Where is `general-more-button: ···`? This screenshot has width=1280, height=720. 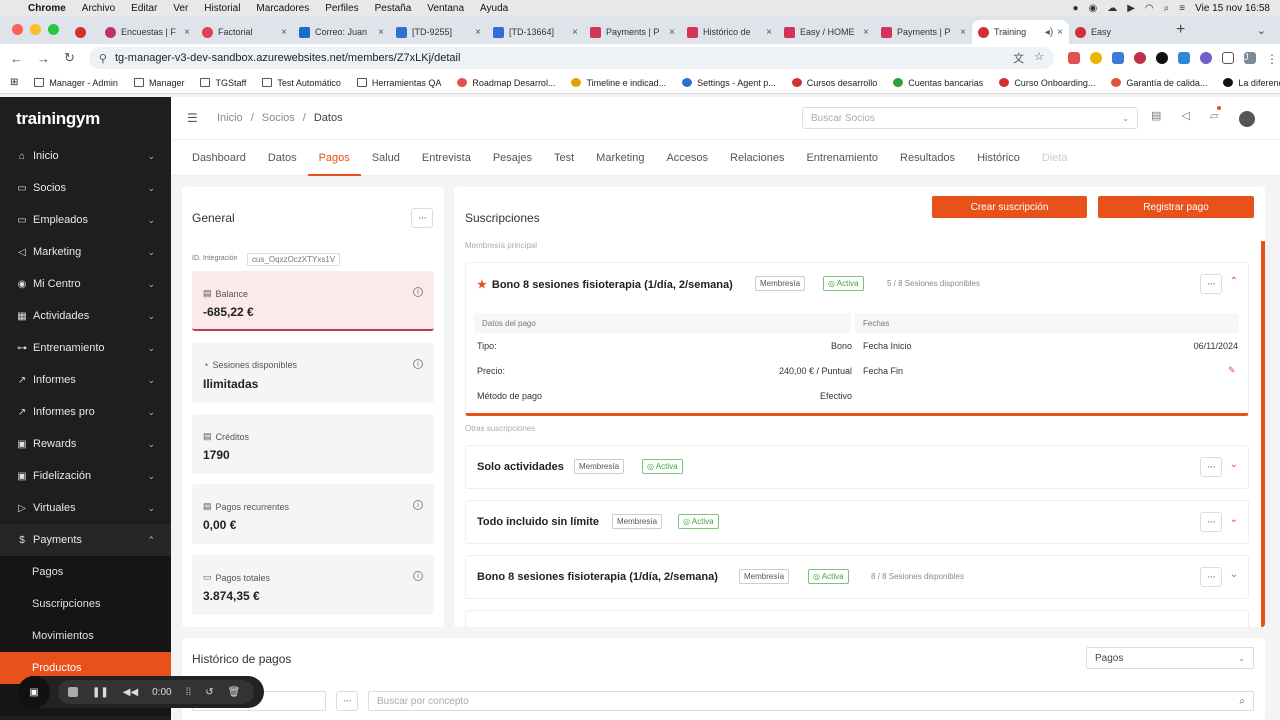
general-more-button: ··· is located at coordinates (422, 218).